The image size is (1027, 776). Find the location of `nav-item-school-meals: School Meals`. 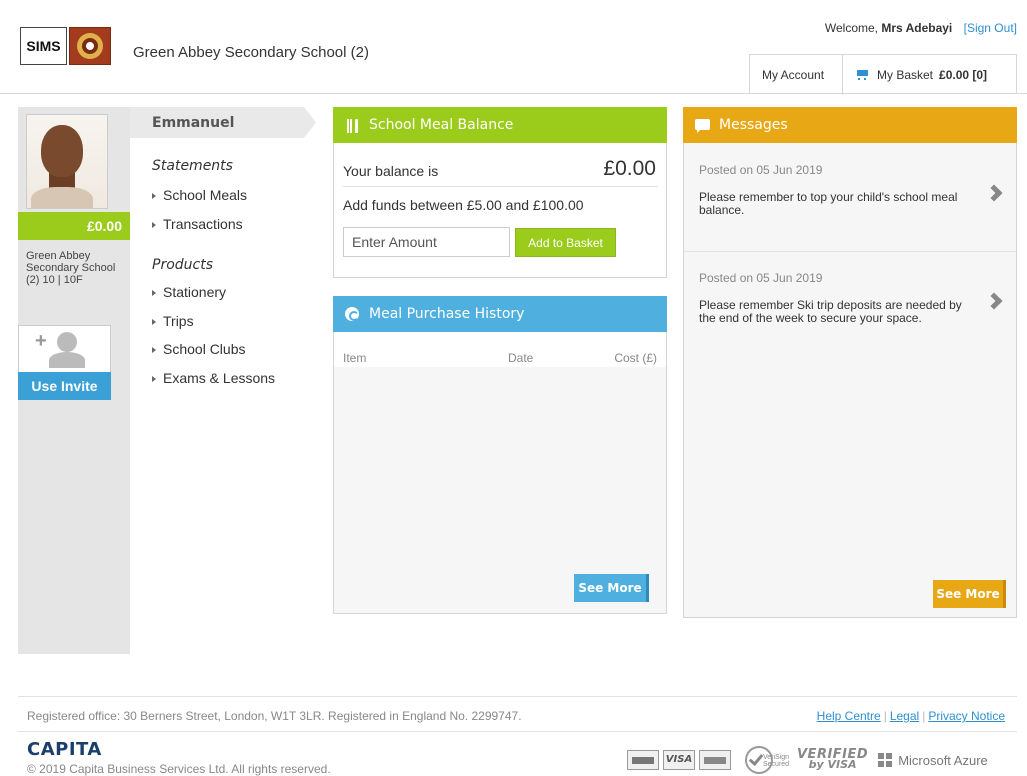

nav-item-school-meals: School Meals is located at coordinates (199, 195).